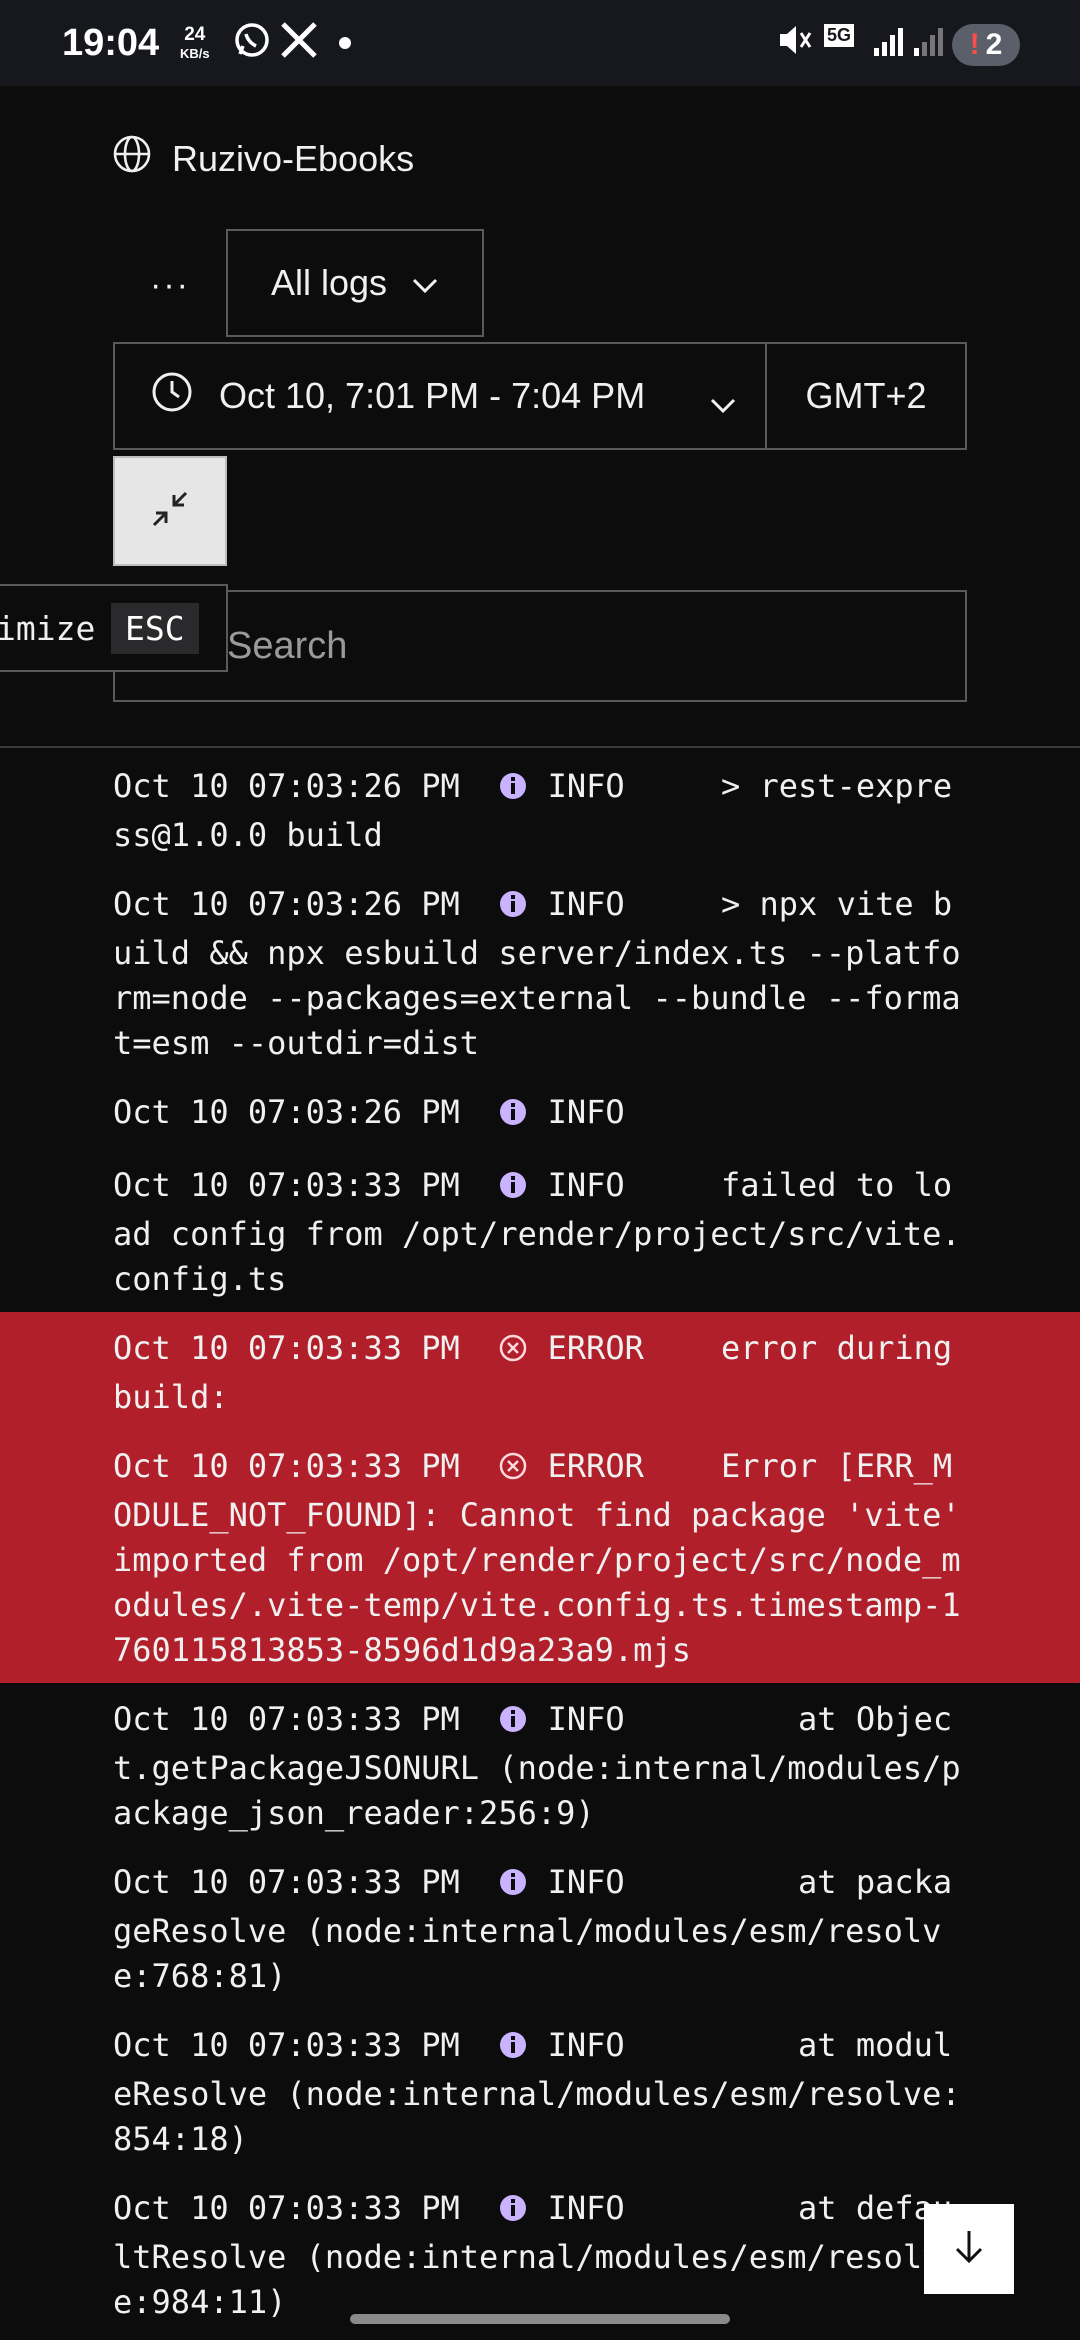 This screenshot has width=1080, height=2340. Describe the element at coordinates (293, 158) in the screenshot. I see `project-name: Ruzivo-Ebooks` at that location.